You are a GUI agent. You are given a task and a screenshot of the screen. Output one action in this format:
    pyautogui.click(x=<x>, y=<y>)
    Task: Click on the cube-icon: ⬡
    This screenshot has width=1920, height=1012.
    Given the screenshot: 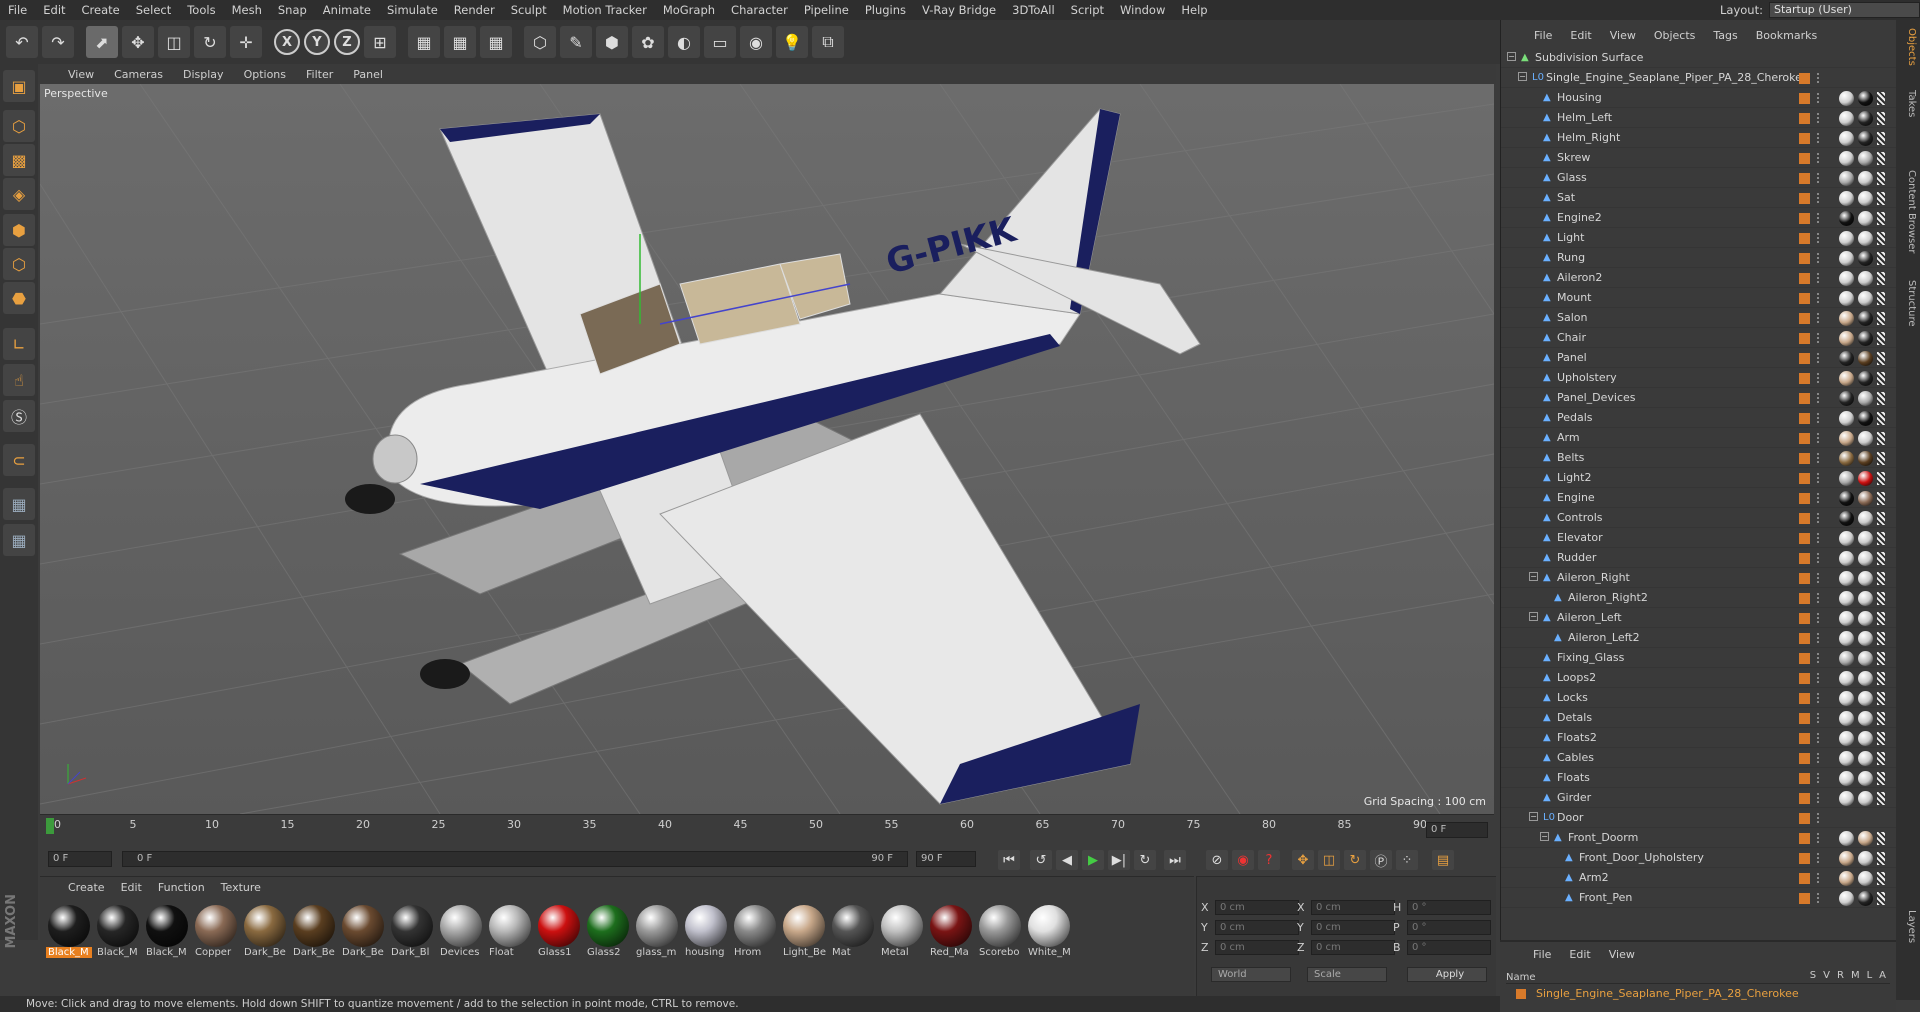 What is the action you would take?
    pyautogui.click(x=540, y=42)
    